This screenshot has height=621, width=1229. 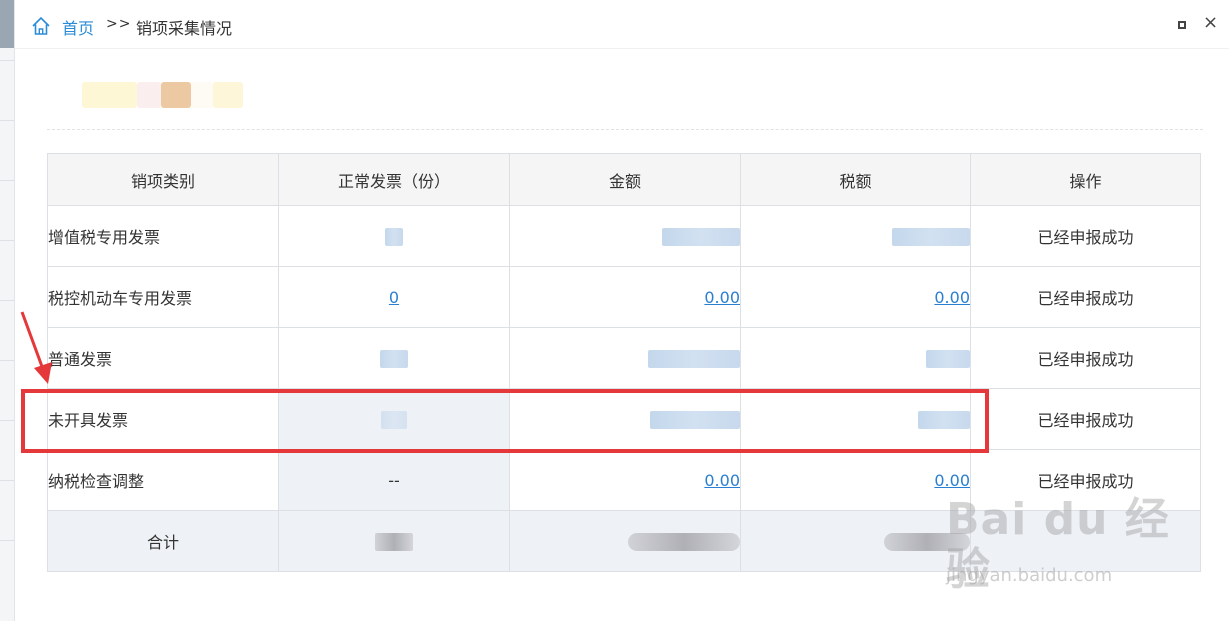 What do you see at coordinates (952, 297) in the screenshot?
I see `row-tax-link: 0.00` at bounding box center [952, 297].